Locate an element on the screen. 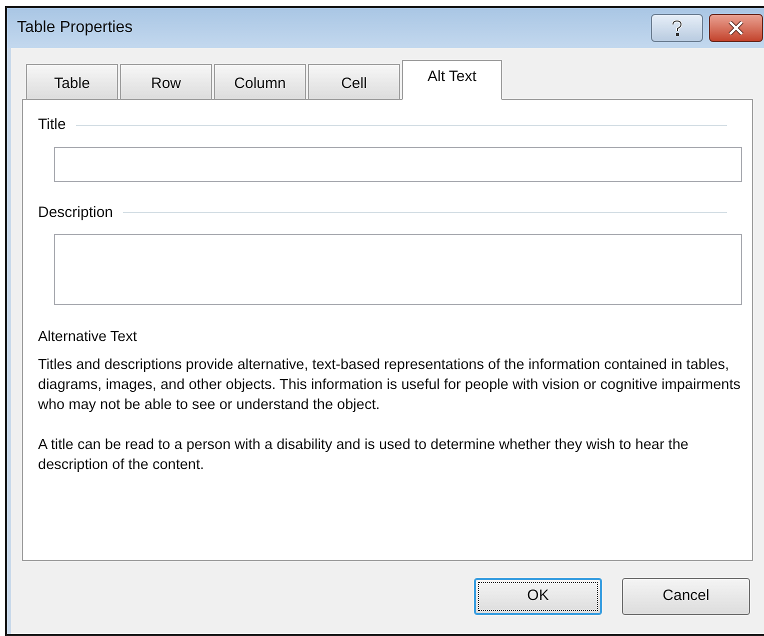  close-button is located at coordinates (736, 28).